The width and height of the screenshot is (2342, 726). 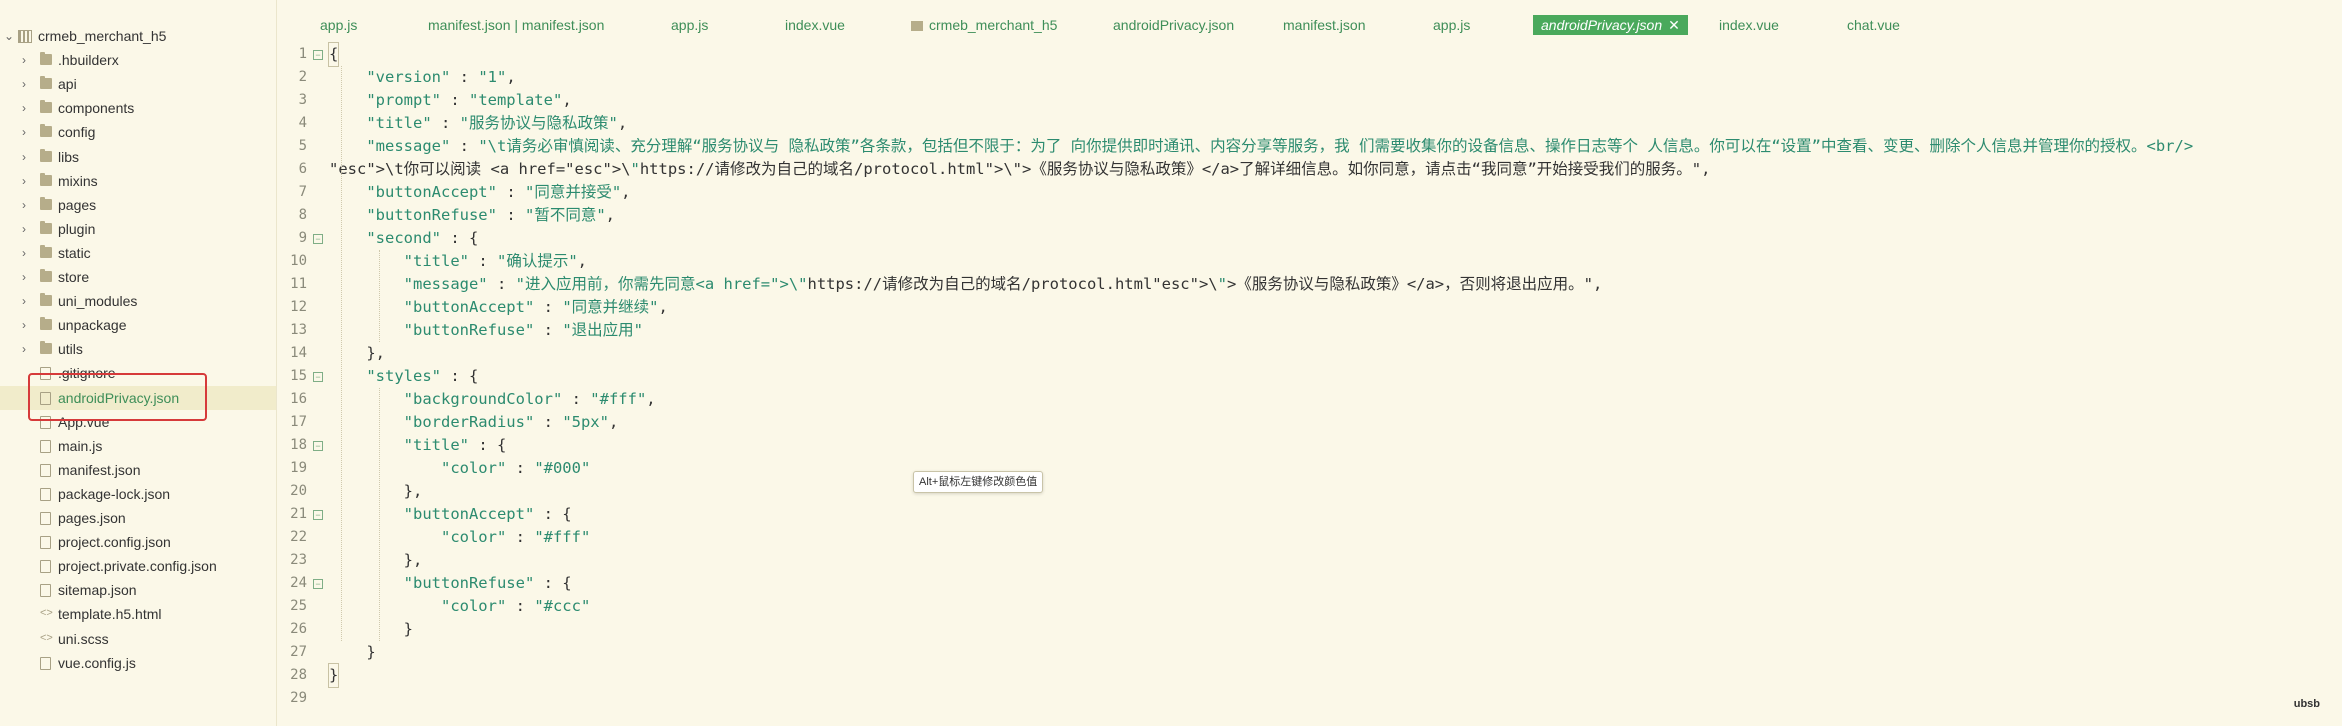 I want to click on line-number: 3, so click(x=302, y=100).